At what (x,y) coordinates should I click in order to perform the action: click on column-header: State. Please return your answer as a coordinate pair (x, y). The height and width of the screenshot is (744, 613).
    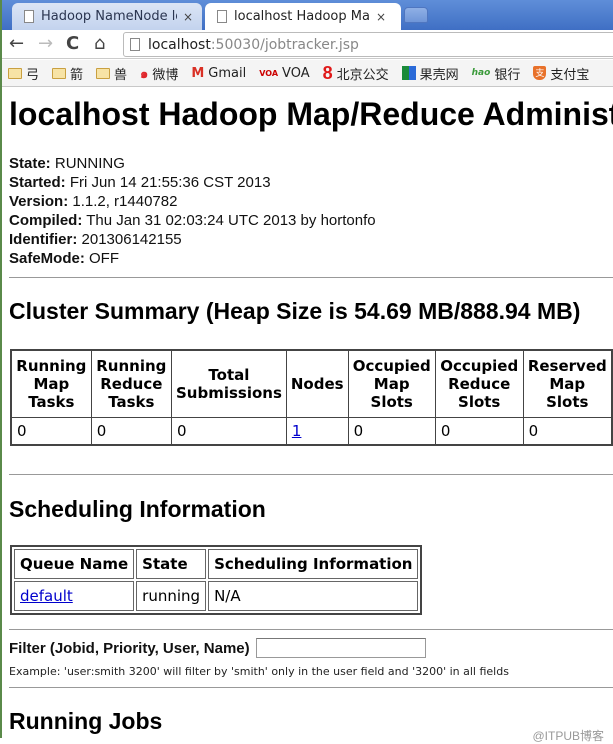
    Looking at the image, I should click on (171, 564).